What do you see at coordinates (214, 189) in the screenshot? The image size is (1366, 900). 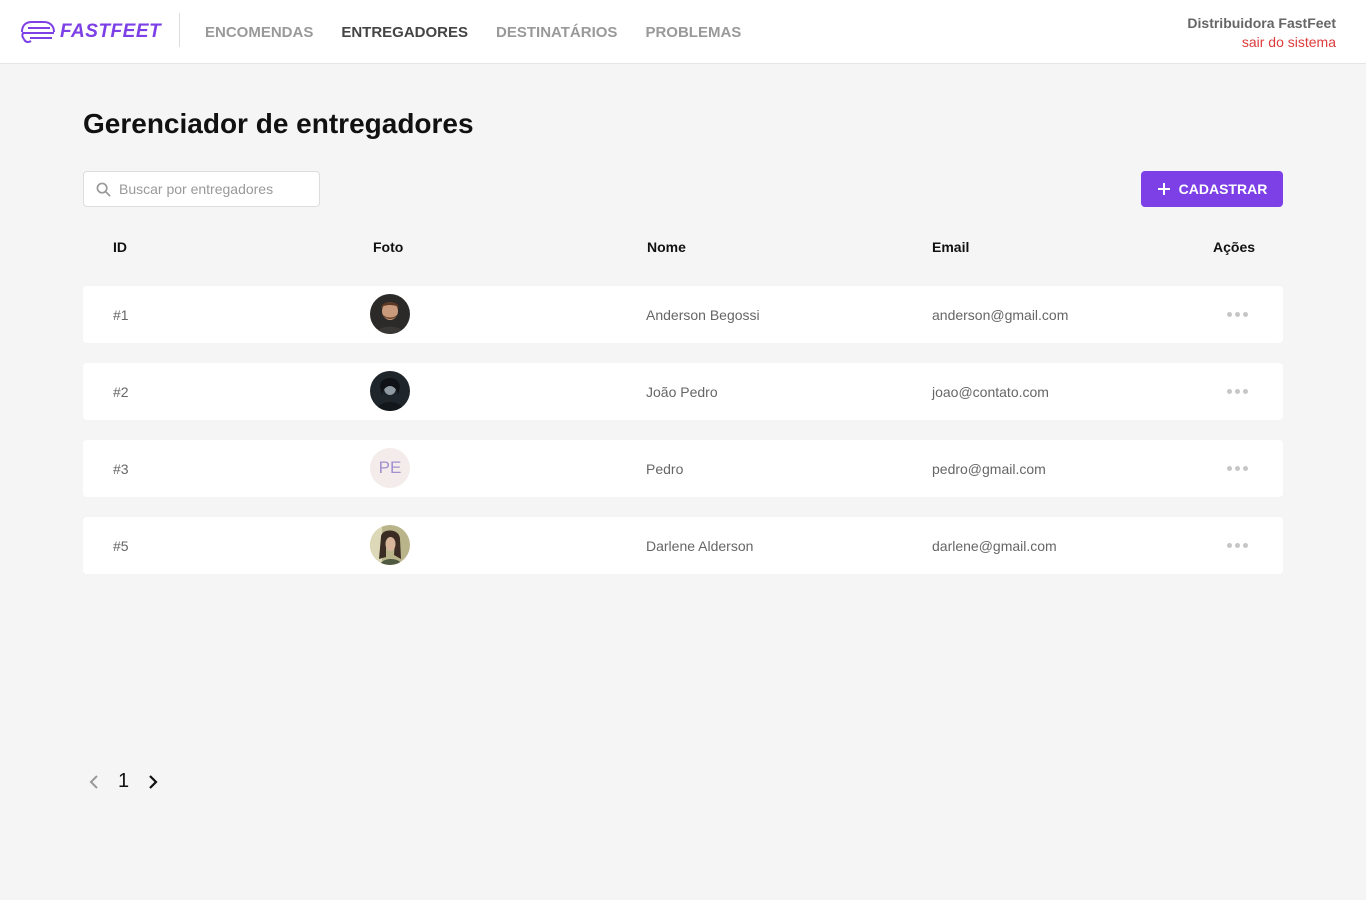 I see `search-input` at bounding box center [214, 189].